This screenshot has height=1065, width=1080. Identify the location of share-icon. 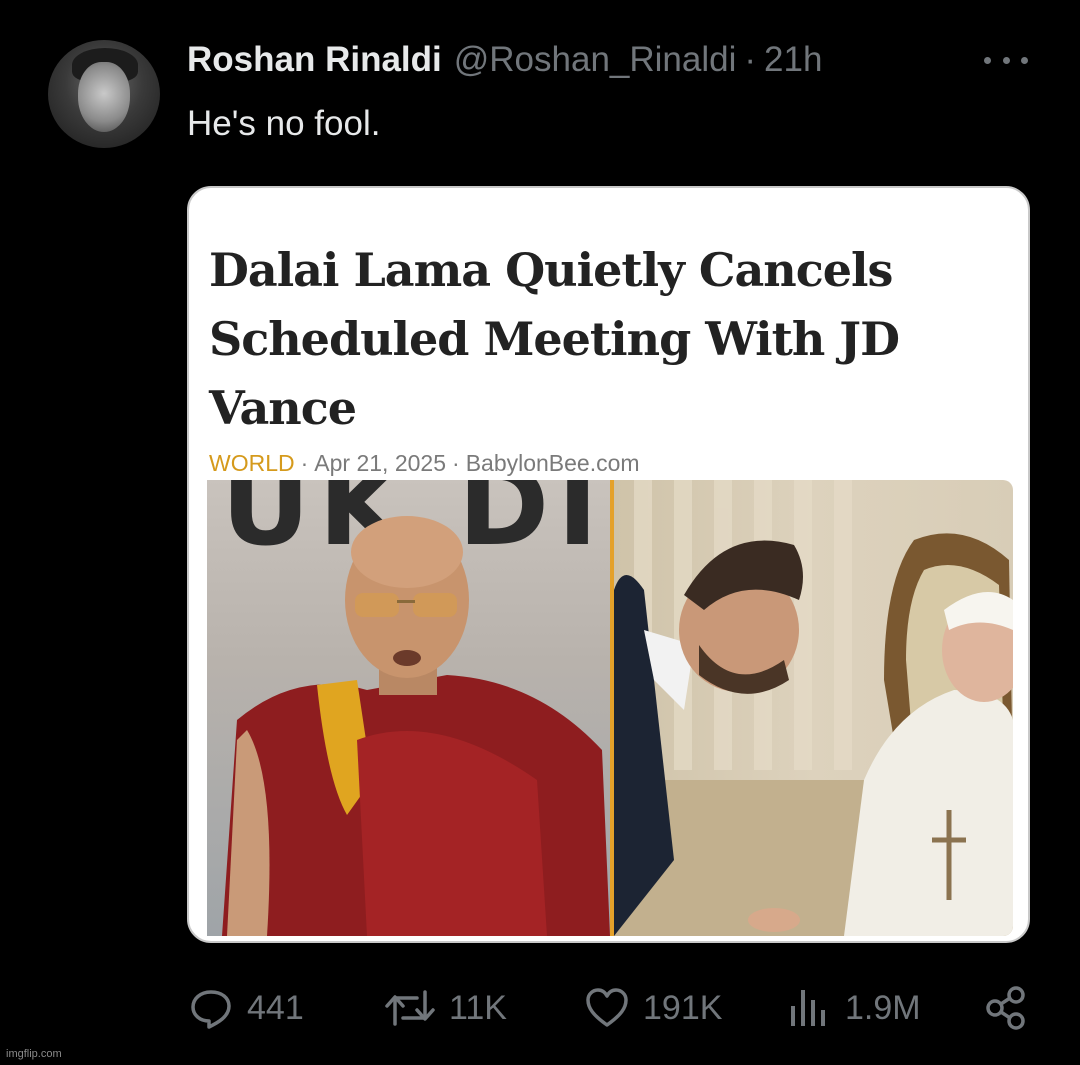
(1006, 1008).